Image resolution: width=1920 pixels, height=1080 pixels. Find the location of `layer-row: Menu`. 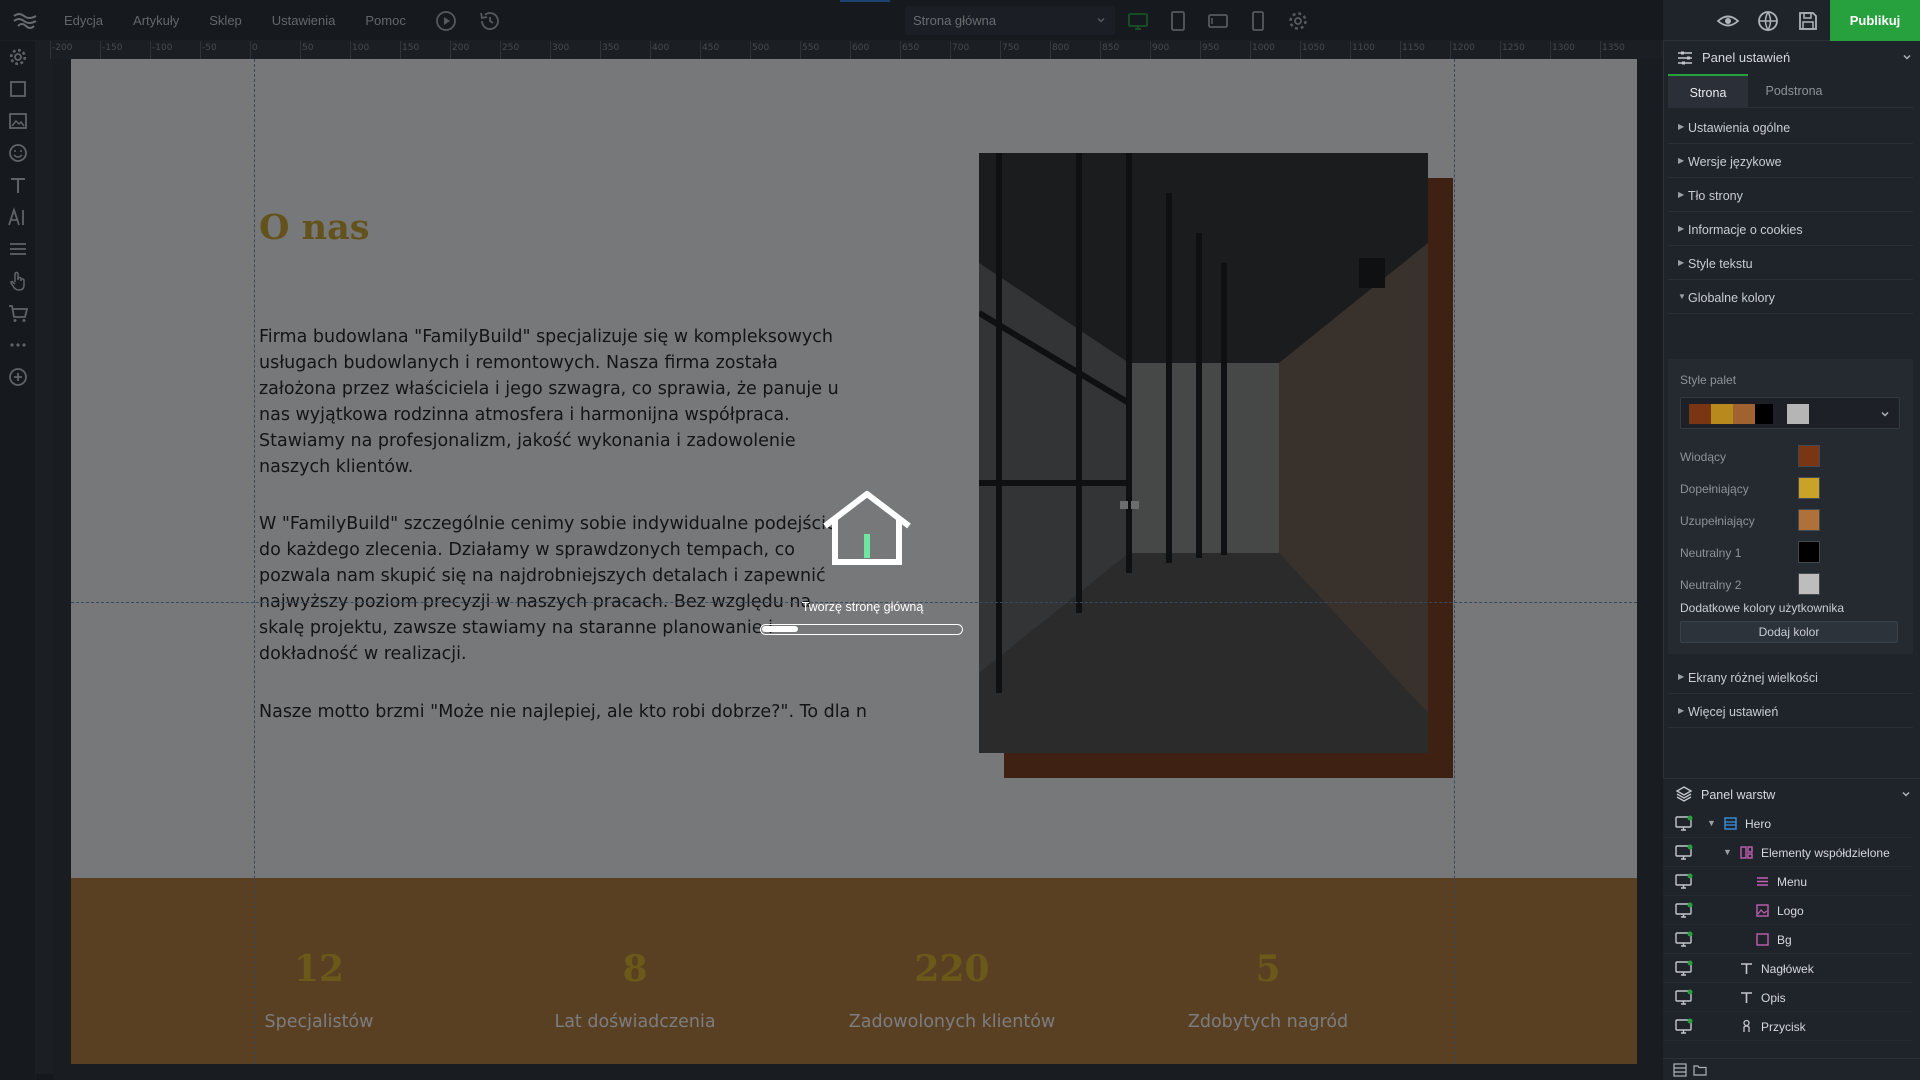

layer-row: Menu is located at coordinates (1788, 881).